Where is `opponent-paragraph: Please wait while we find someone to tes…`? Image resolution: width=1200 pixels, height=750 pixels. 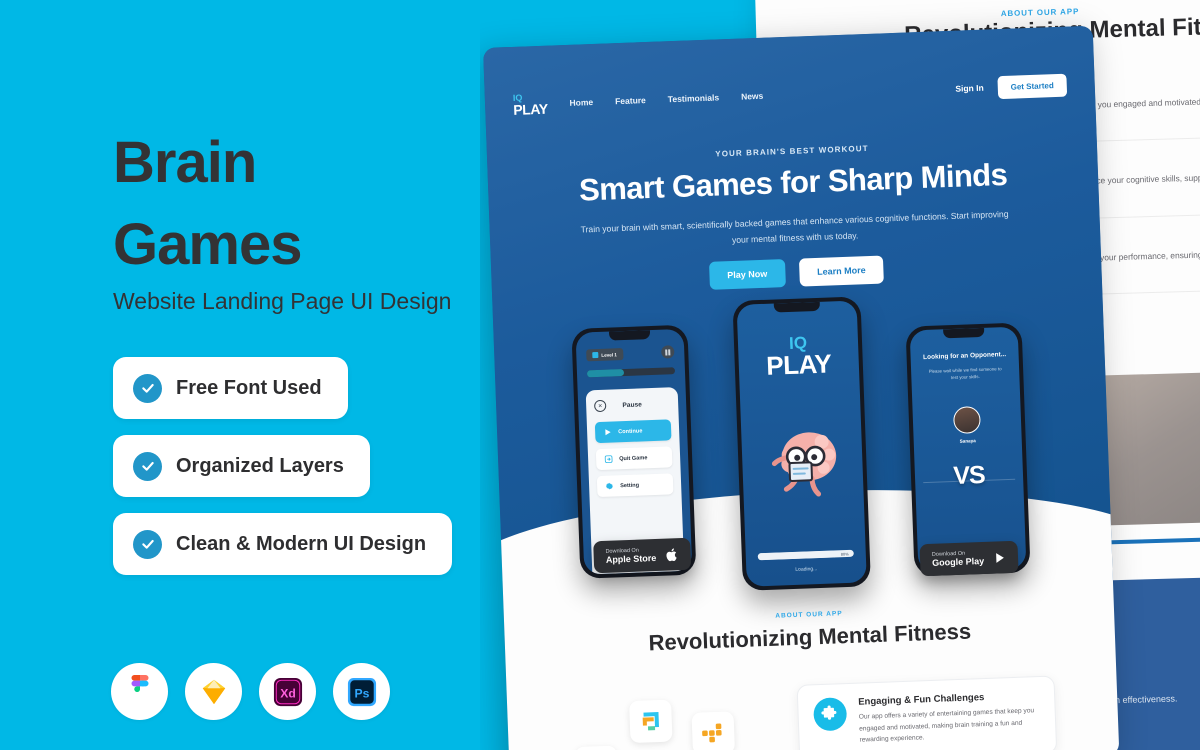
opponent-paragraph: Please wait while we find someone to tes… is located at coordinates (965, 373).